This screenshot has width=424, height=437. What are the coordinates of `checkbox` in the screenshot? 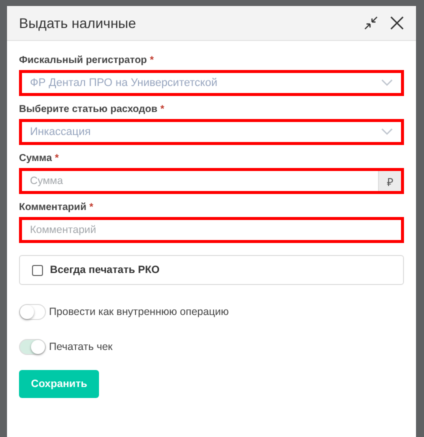 It's located at (37, 270).